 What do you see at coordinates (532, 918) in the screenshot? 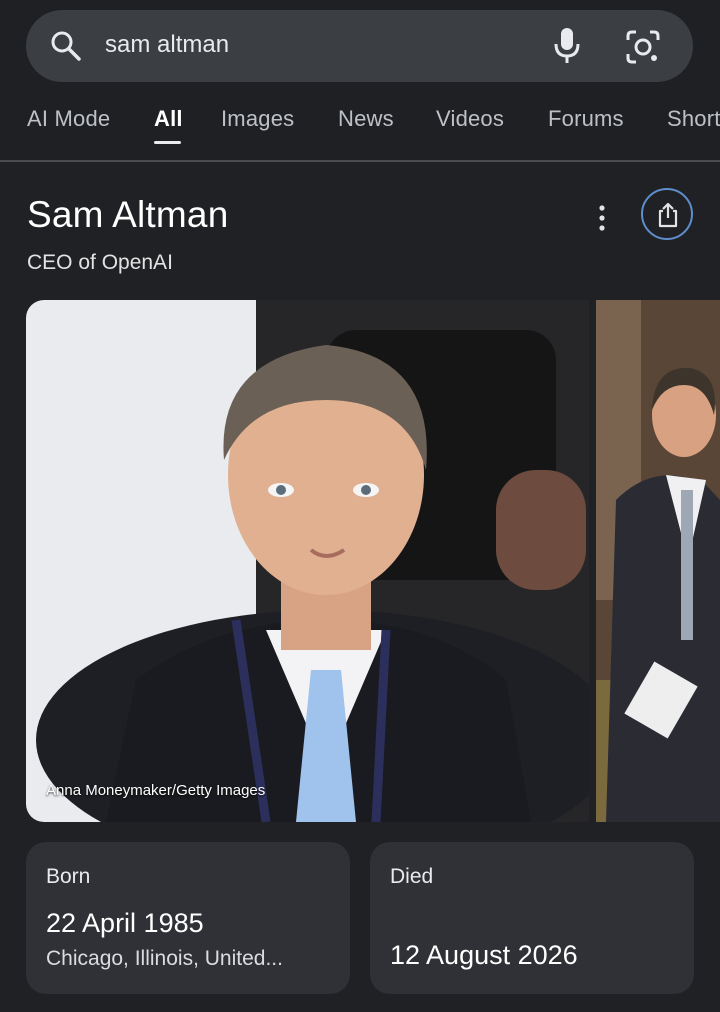
I see `died-card: Died 12 August 2026` at bounding box center [532, 918].